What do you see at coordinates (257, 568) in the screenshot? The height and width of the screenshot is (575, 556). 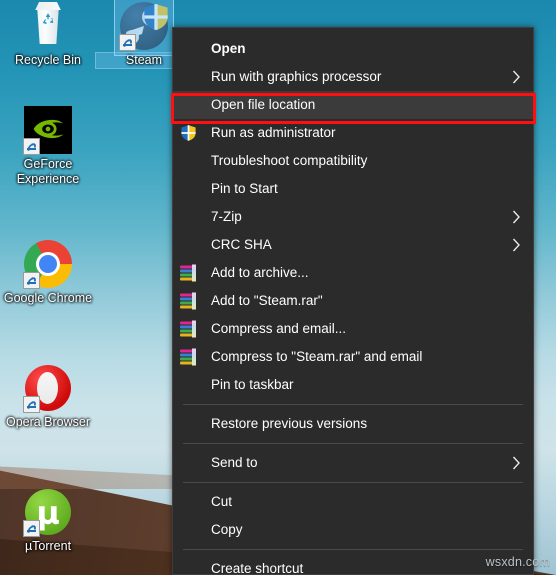 I see `menu-item-label: Create shortcut` at bounding box center [257, 568].